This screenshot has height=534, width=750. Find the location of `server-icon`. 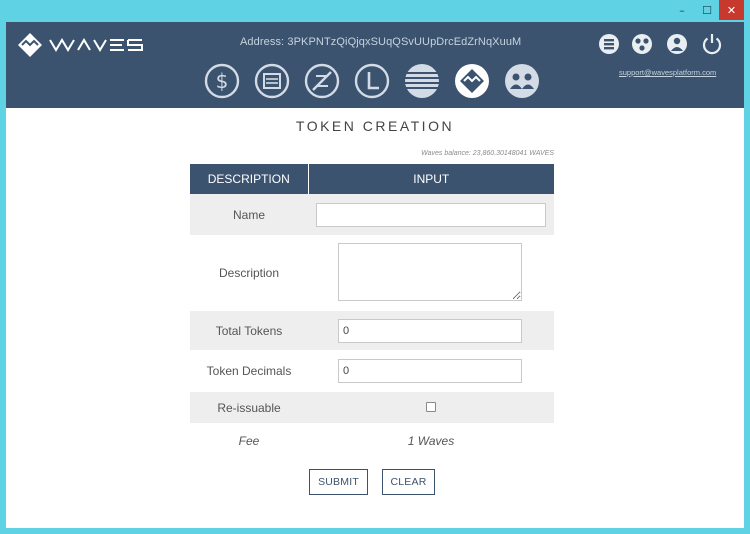

server-icon is located at coordinates (609, 44).